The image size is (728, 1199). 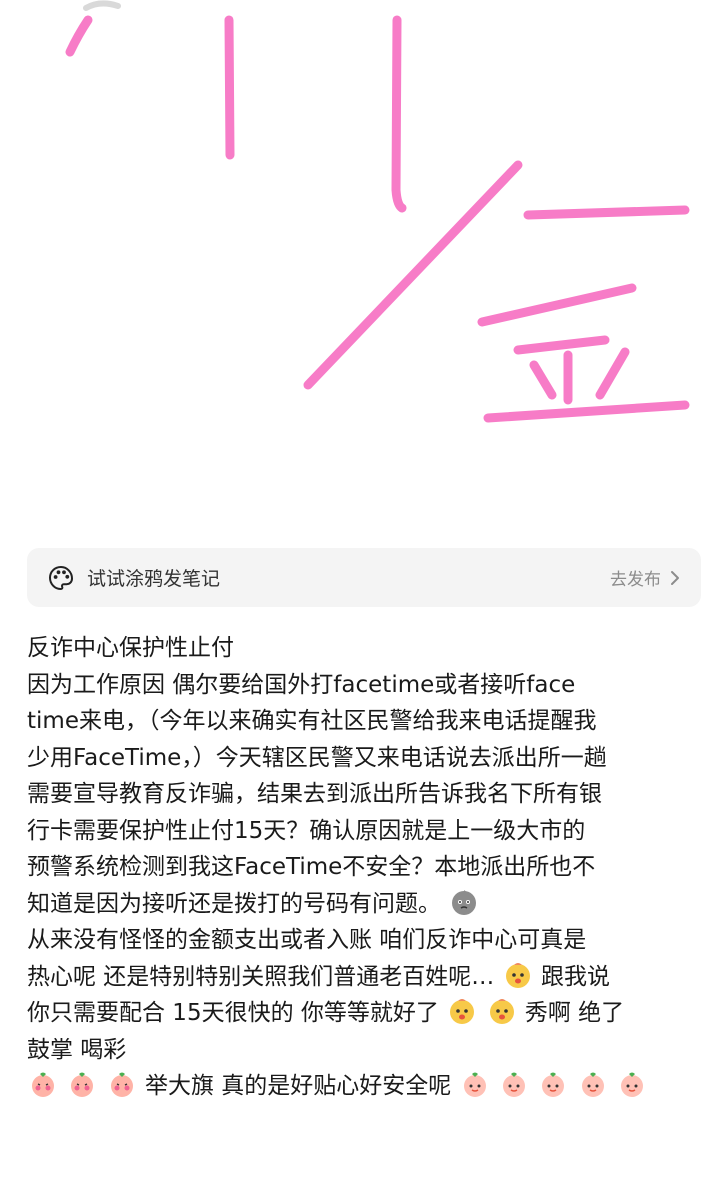 I want to click on post-line: 少用FaceTime，）今天辖区民警又来电话说去派出所一趟, so click(x=317, y=757).